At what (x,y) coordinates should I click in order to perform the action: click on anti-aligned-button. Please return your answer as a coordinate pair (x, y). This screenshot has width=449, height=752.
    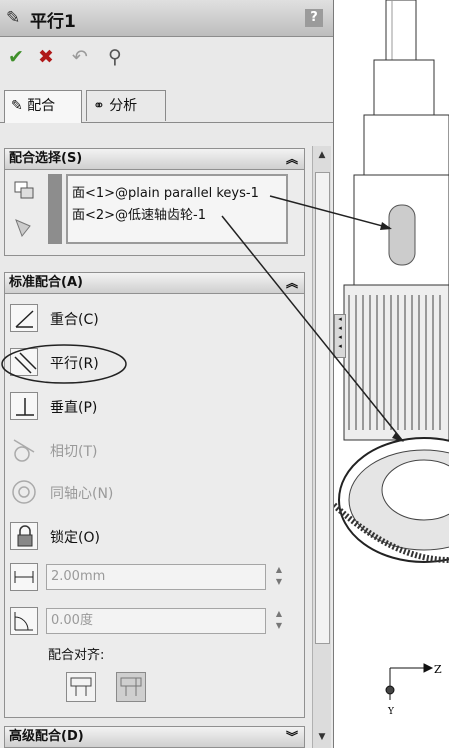
    Looking at the image, I should click on (131, 687).